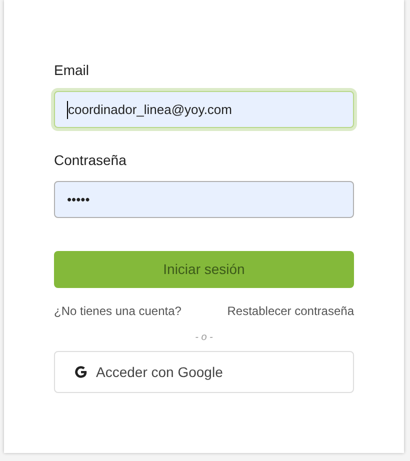 This screenshot has width=410, height=461. Describe the element at coordinates (204, 338) in the screenshot. I see `or-divider: - o -` at that location.